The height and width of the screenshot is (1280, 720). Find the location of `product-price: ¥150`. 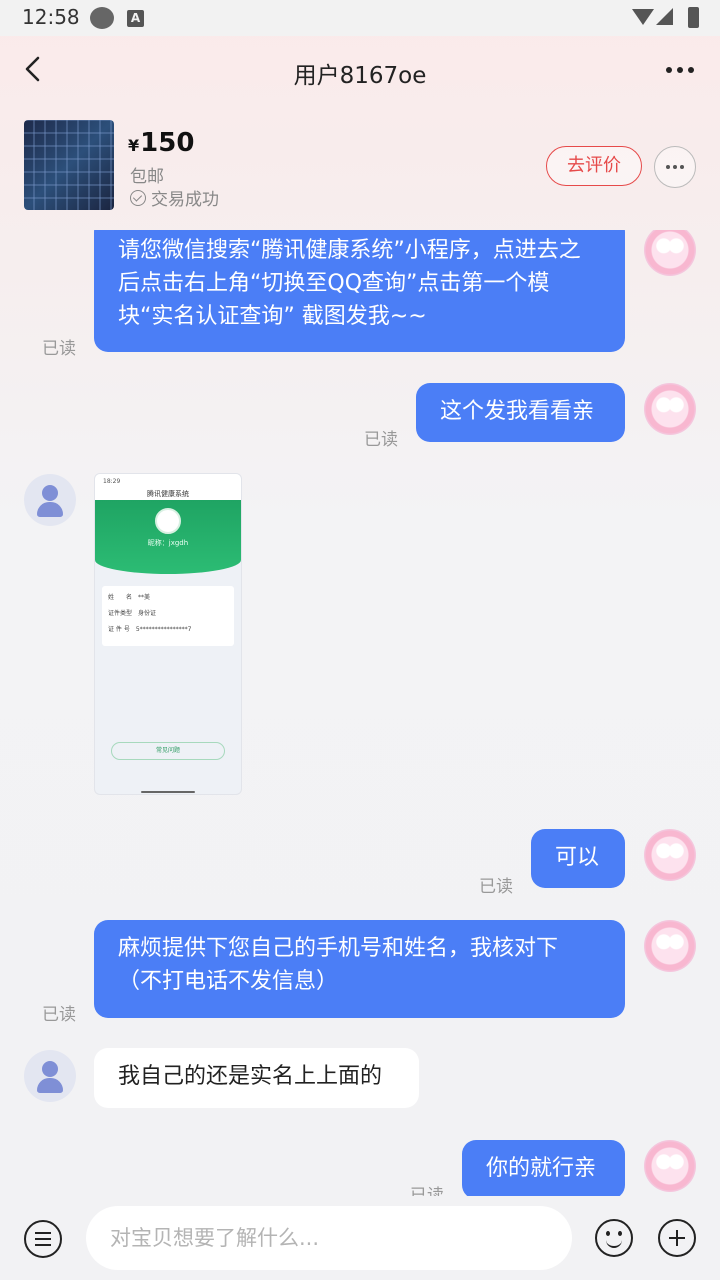

product-price: ¥150 is located at coordinates (161, 143).